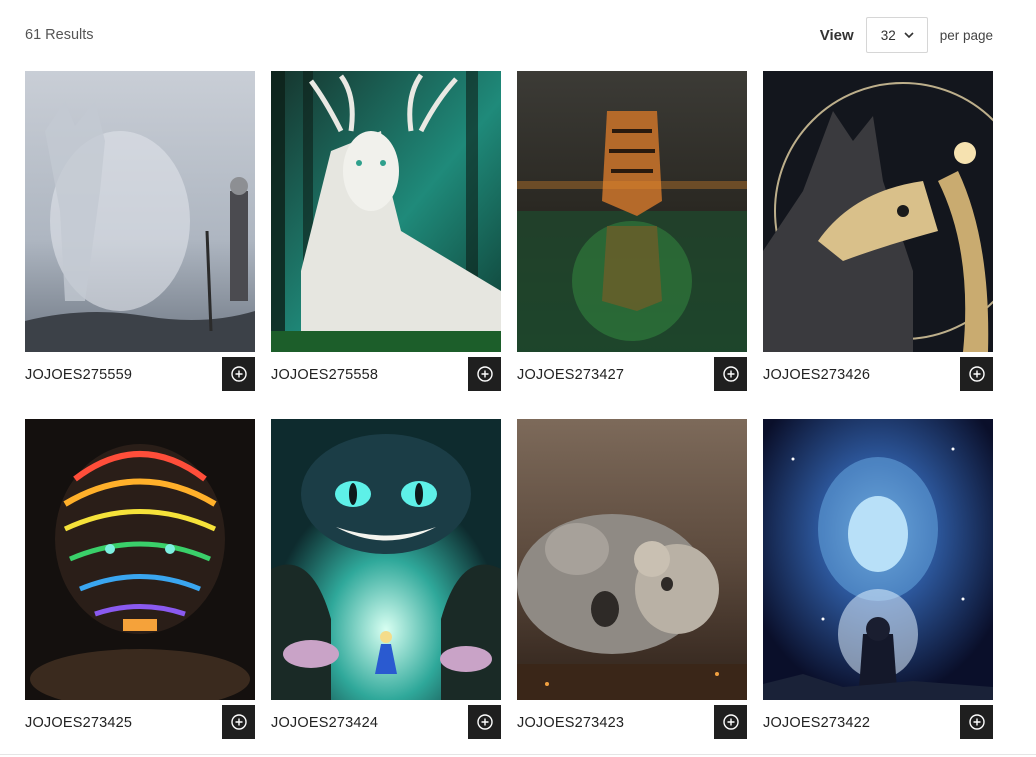 This screenshot has height=757, width=1036. I want to click on product-image-white-stag, so click(386, 211).